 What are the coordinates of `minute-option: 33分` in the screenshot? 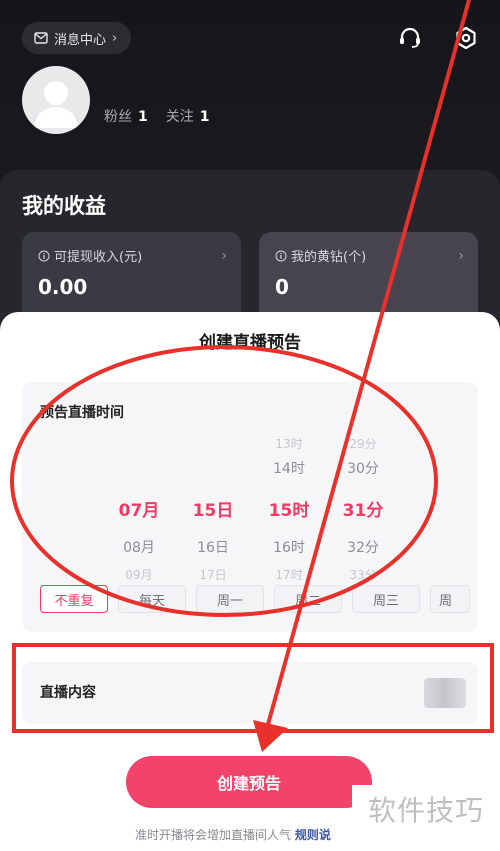 It's located at (363, 575).